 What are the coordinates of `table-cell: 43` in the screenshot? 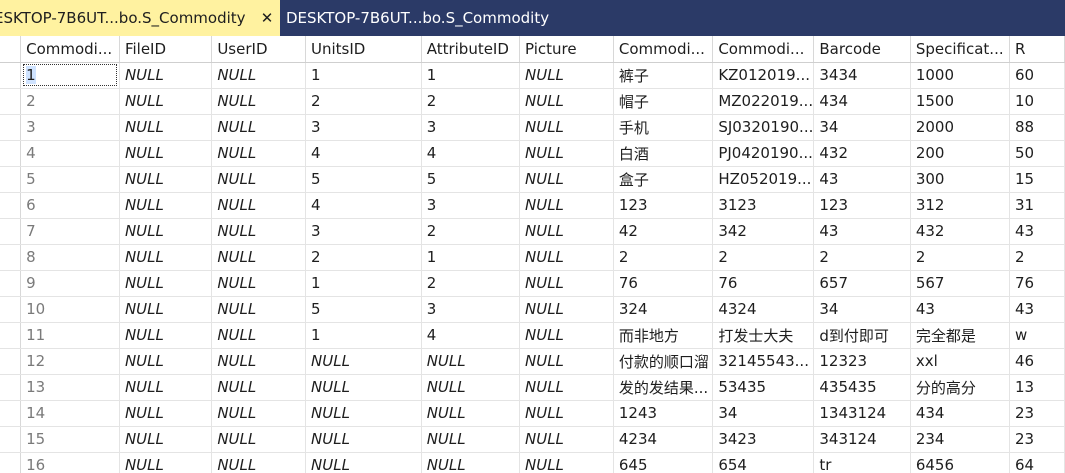 It's located at (960, 309).